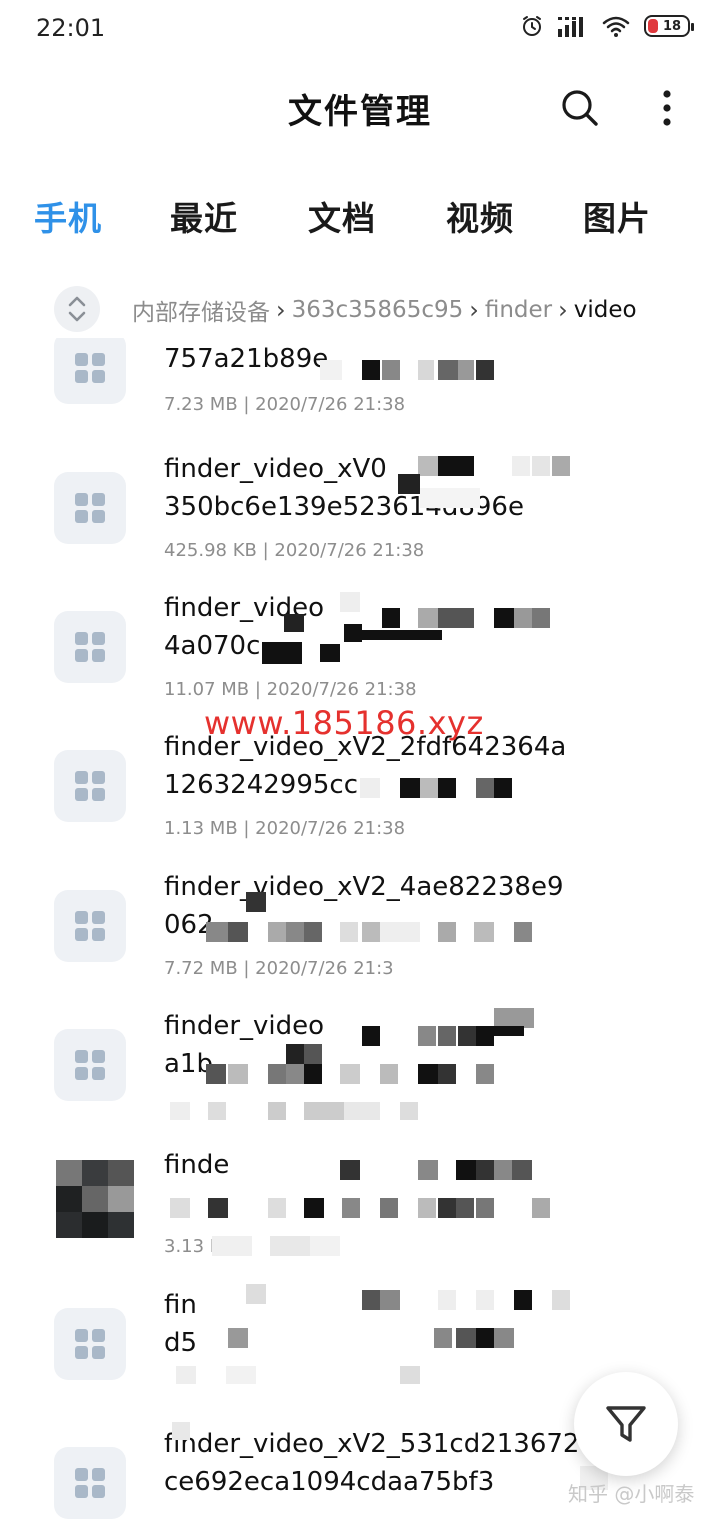 This screenshot has width=720, height=1520. Describe the element at coordinates (201, 310) in the screenshot. I see `breadcrumb-item-storage: 内部存储设备` at that location.